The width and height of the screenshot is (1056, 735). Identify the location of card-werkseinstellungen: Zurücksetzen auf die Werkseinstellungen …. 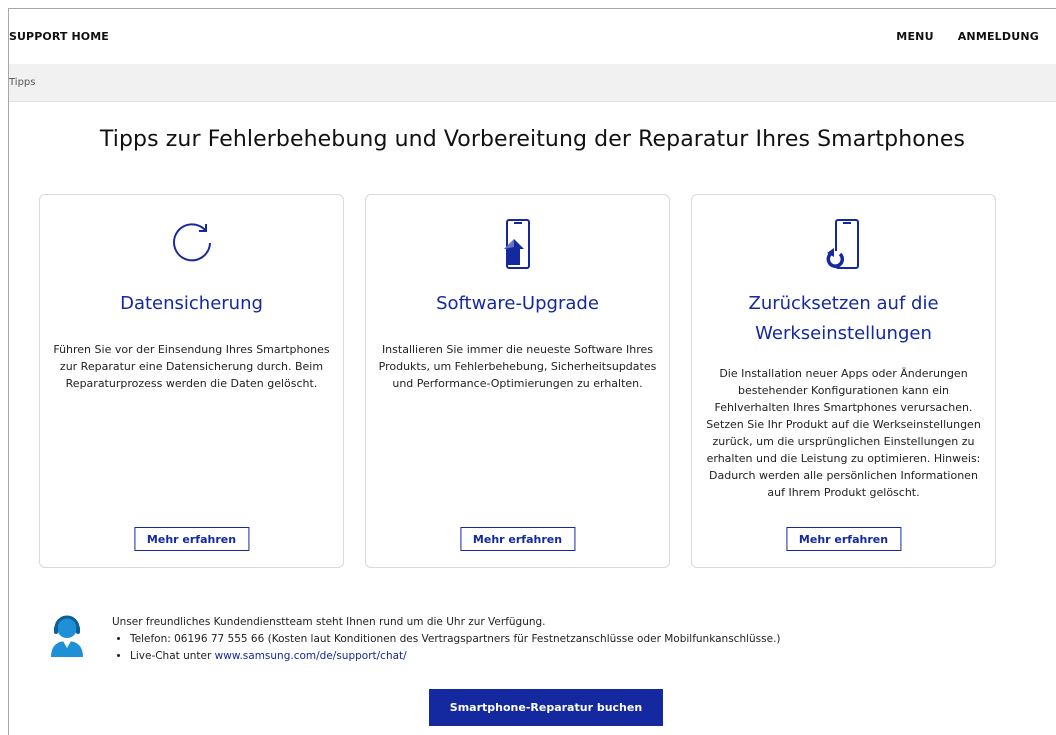
(843, 381).